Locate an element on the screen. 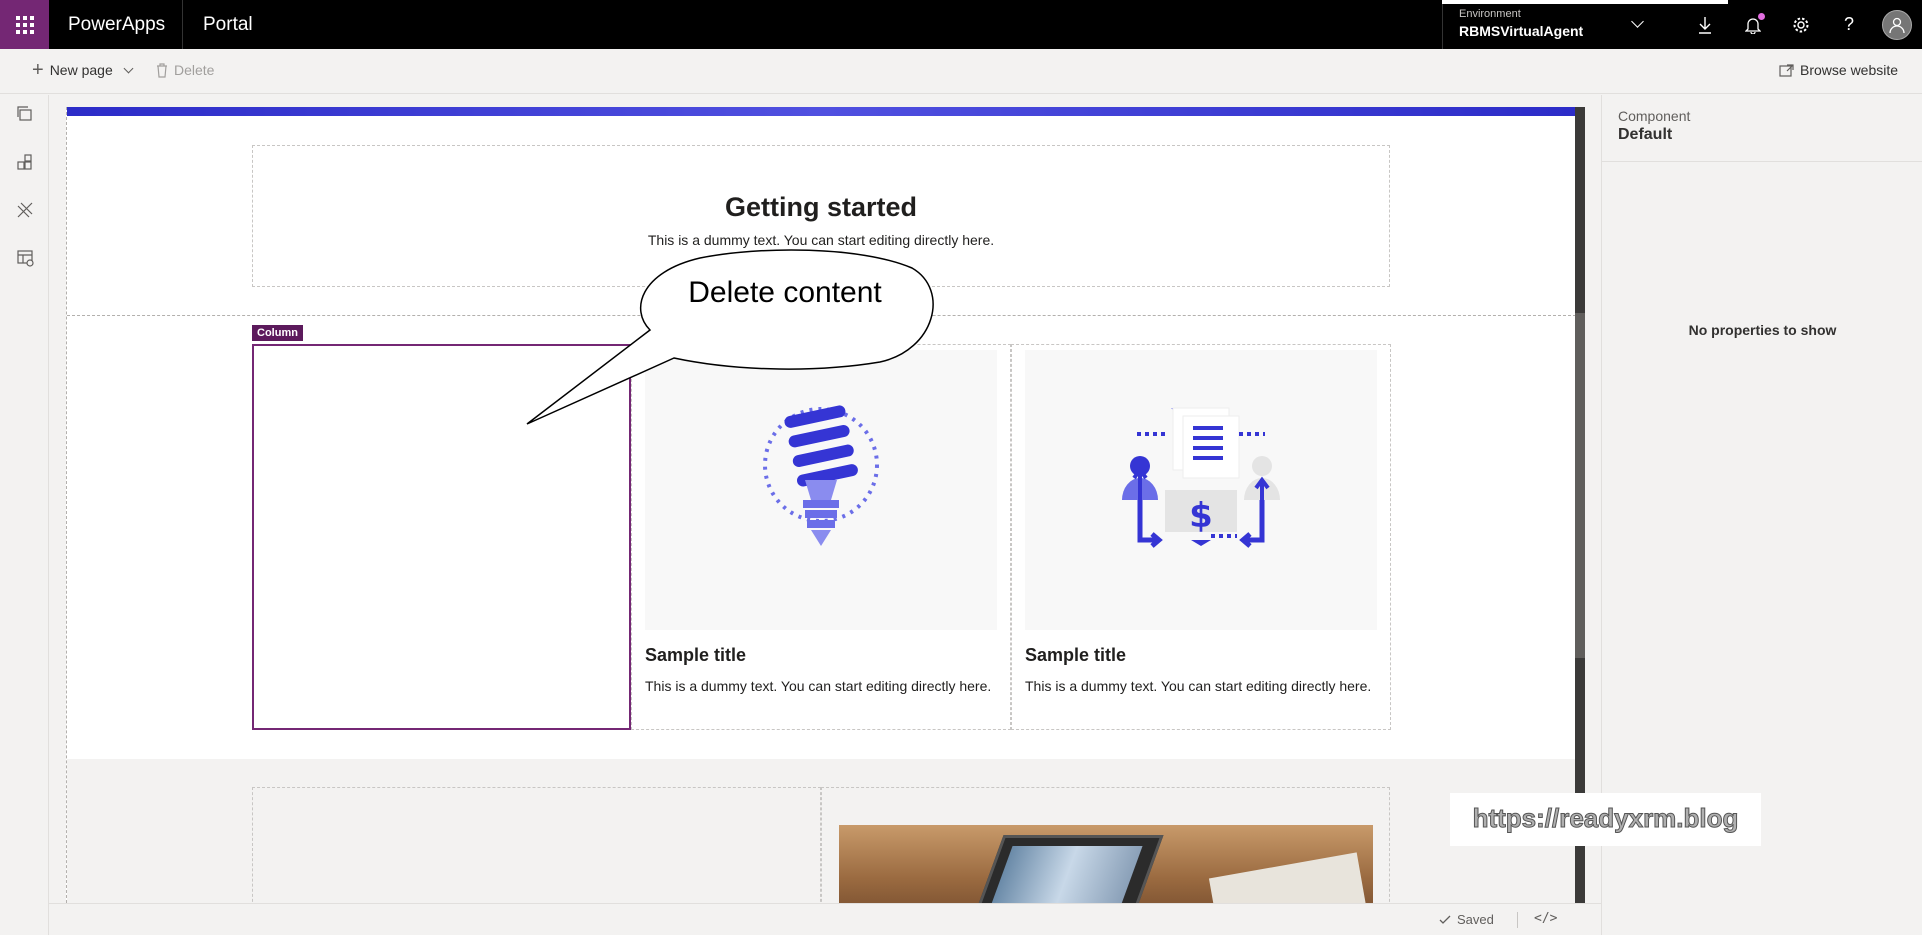  themes-icon is located at coordinates (25, 210).